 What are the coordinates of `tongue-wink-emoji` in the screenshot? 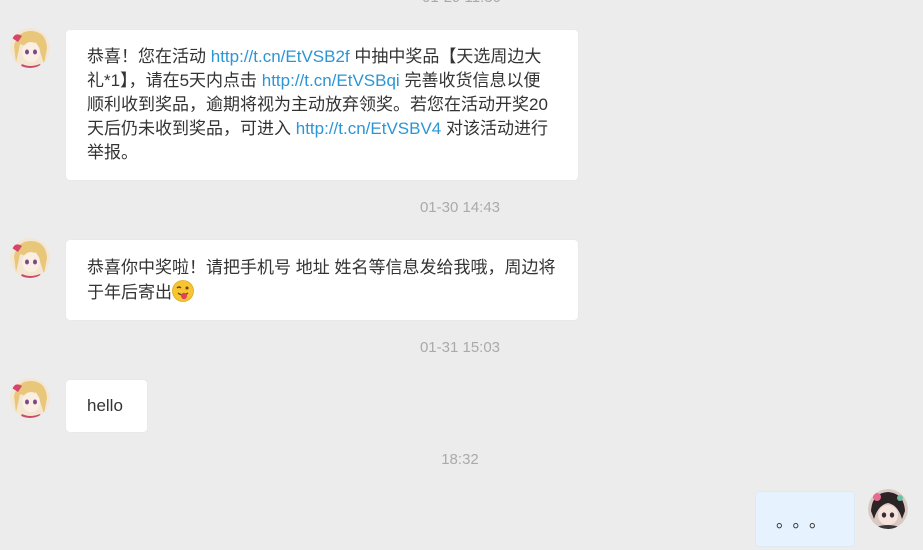 It's located at (183, 291).